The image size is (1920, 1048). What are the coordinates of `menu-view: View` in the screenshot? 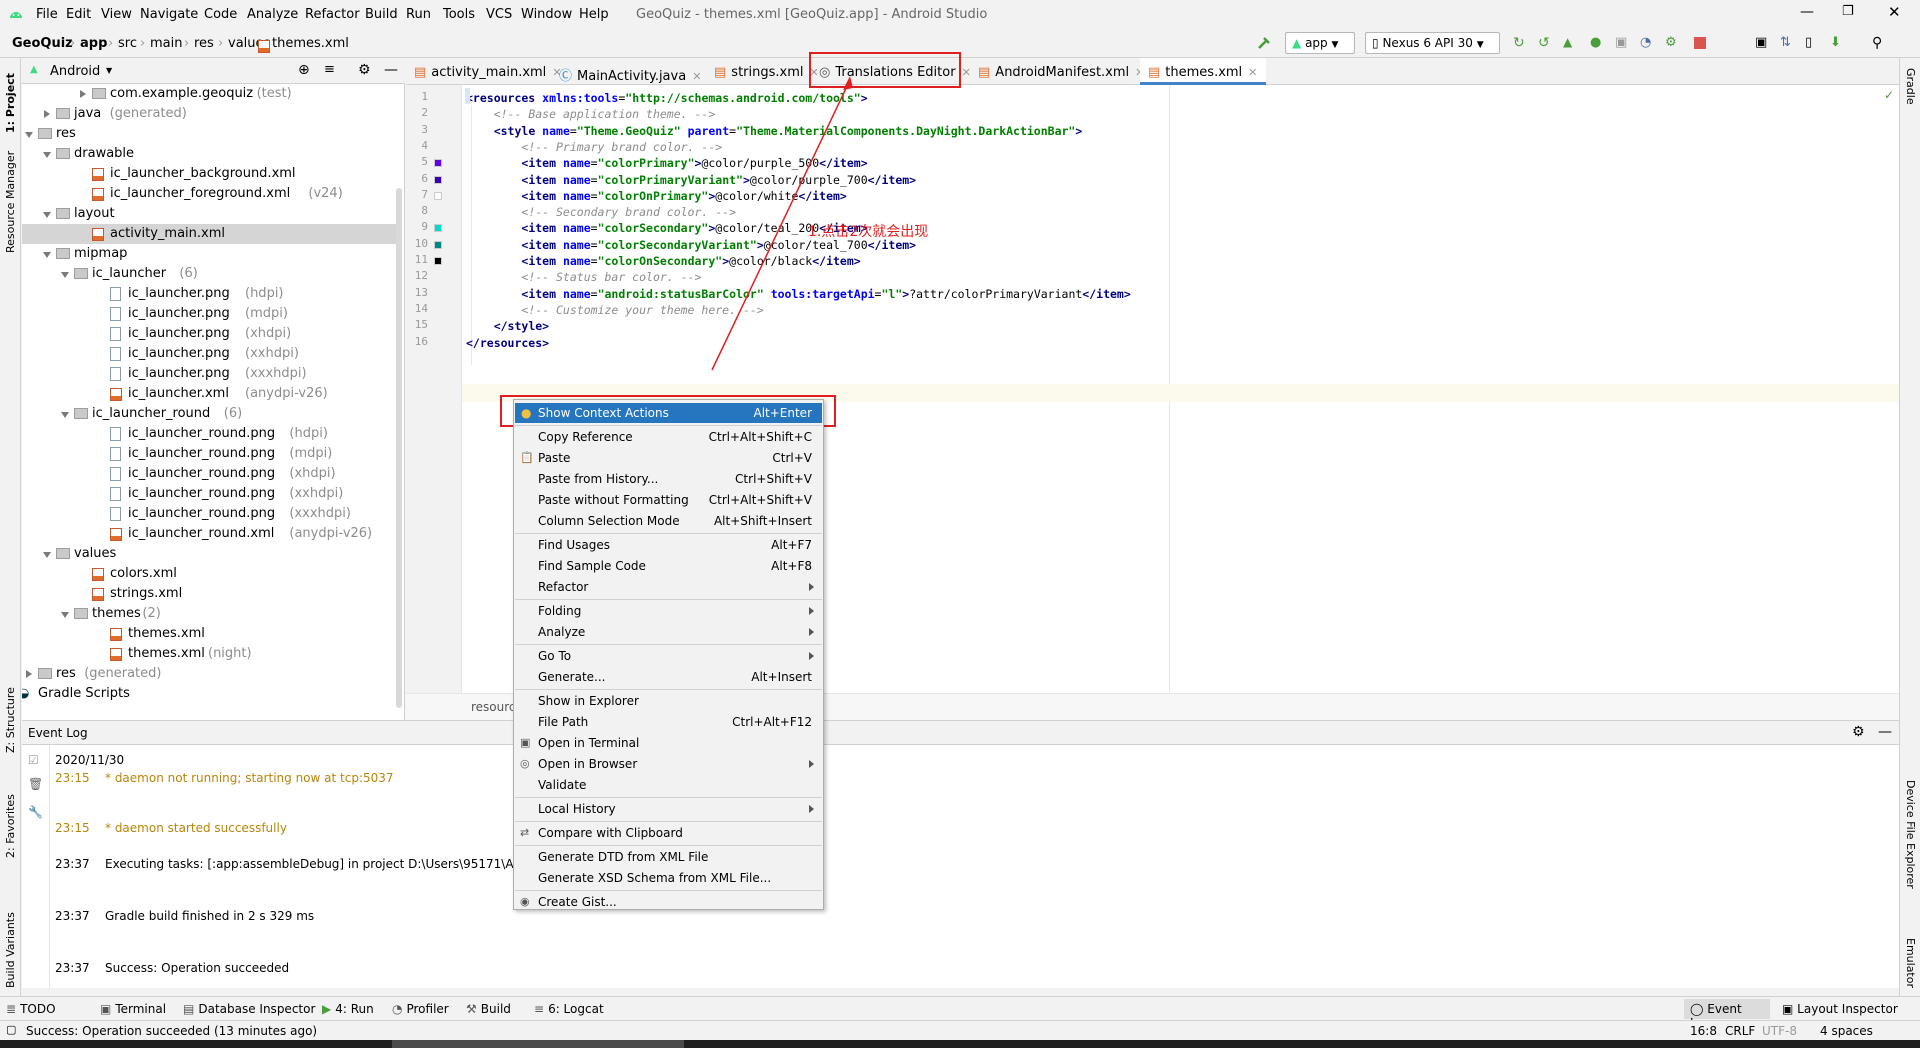 It's located at (116, 14).